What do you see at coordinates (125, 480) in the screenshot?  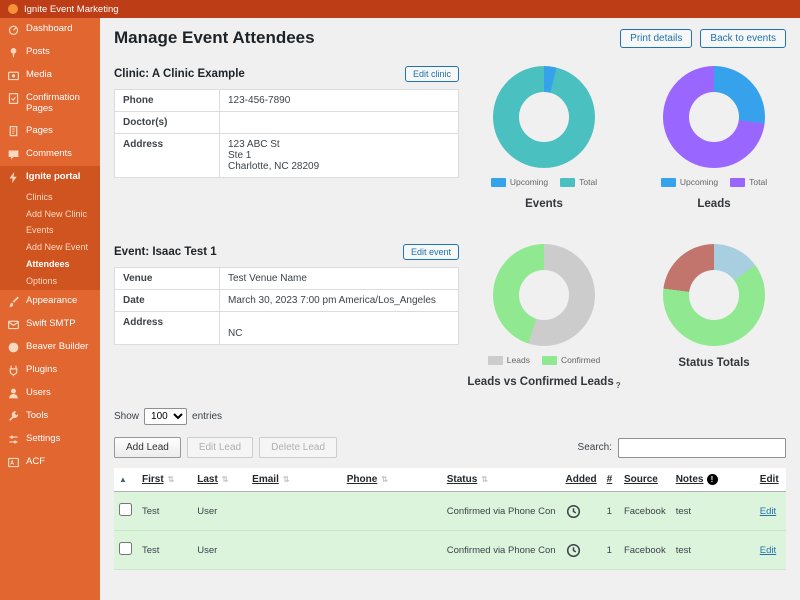 I see `select-column-header: ▲` at bounding box center [125, 480].